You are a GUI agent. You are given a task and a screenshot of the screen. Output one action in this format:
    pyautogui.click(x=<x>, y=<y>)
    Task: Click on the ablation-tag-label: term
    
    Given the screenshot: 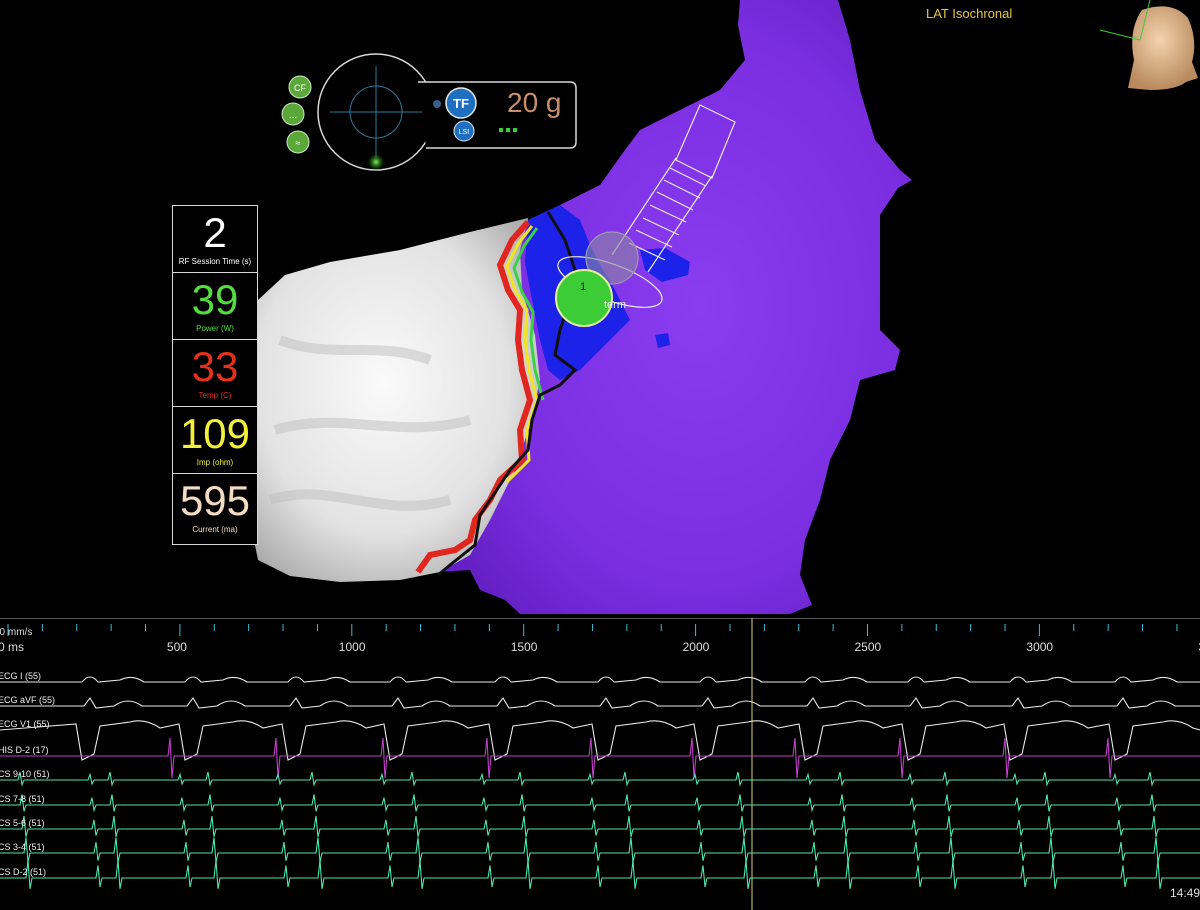 What is the action you would take?
    pyautogui.click(x=615, y=305)
    